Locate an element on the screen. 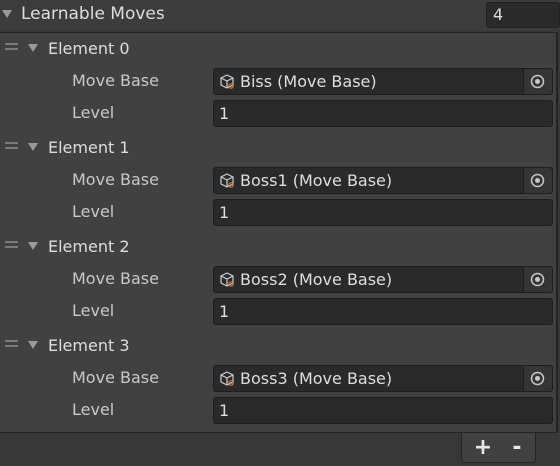 This screenshot has height=466, width=560. add-element-button: + is located at coordinates (483, 448).